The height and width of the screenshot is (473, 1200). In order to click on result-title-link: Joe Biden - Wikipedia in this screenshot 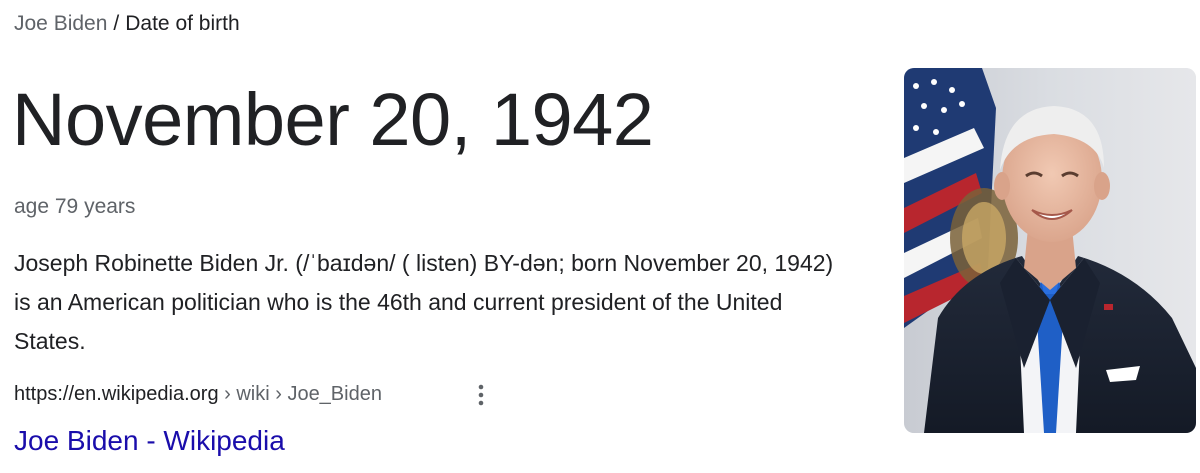, I will do `click(149, 441)`.